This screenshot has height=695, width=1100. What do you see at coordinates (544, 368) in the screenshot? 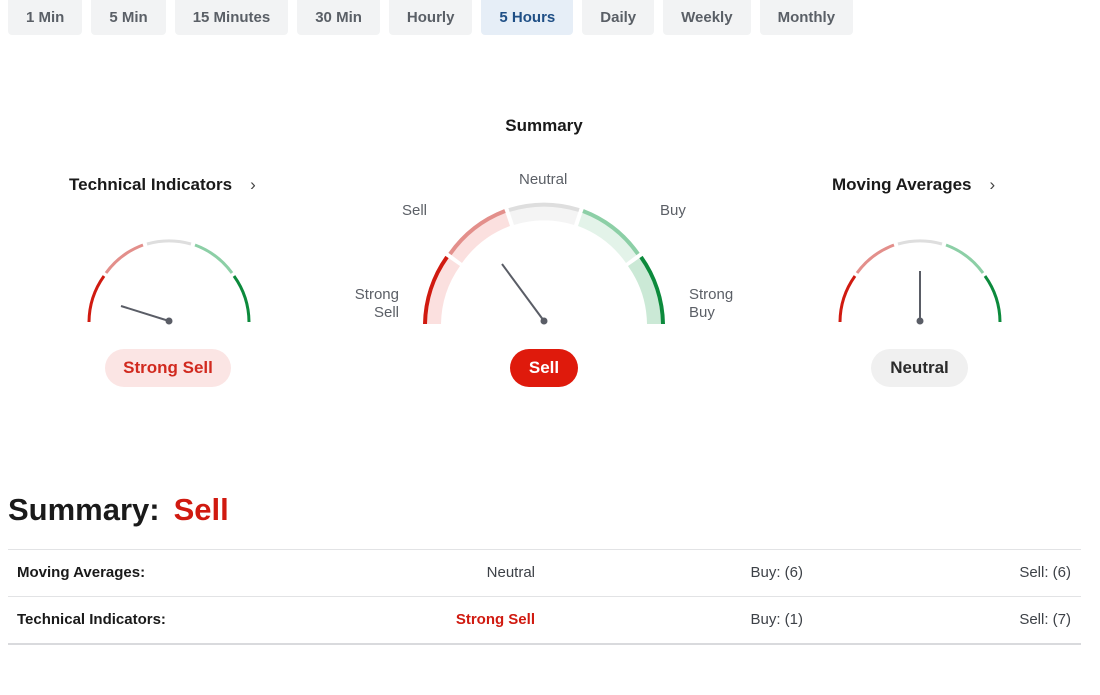
I see `summary-result-badge: Sell` at bounding box center [544, 368].